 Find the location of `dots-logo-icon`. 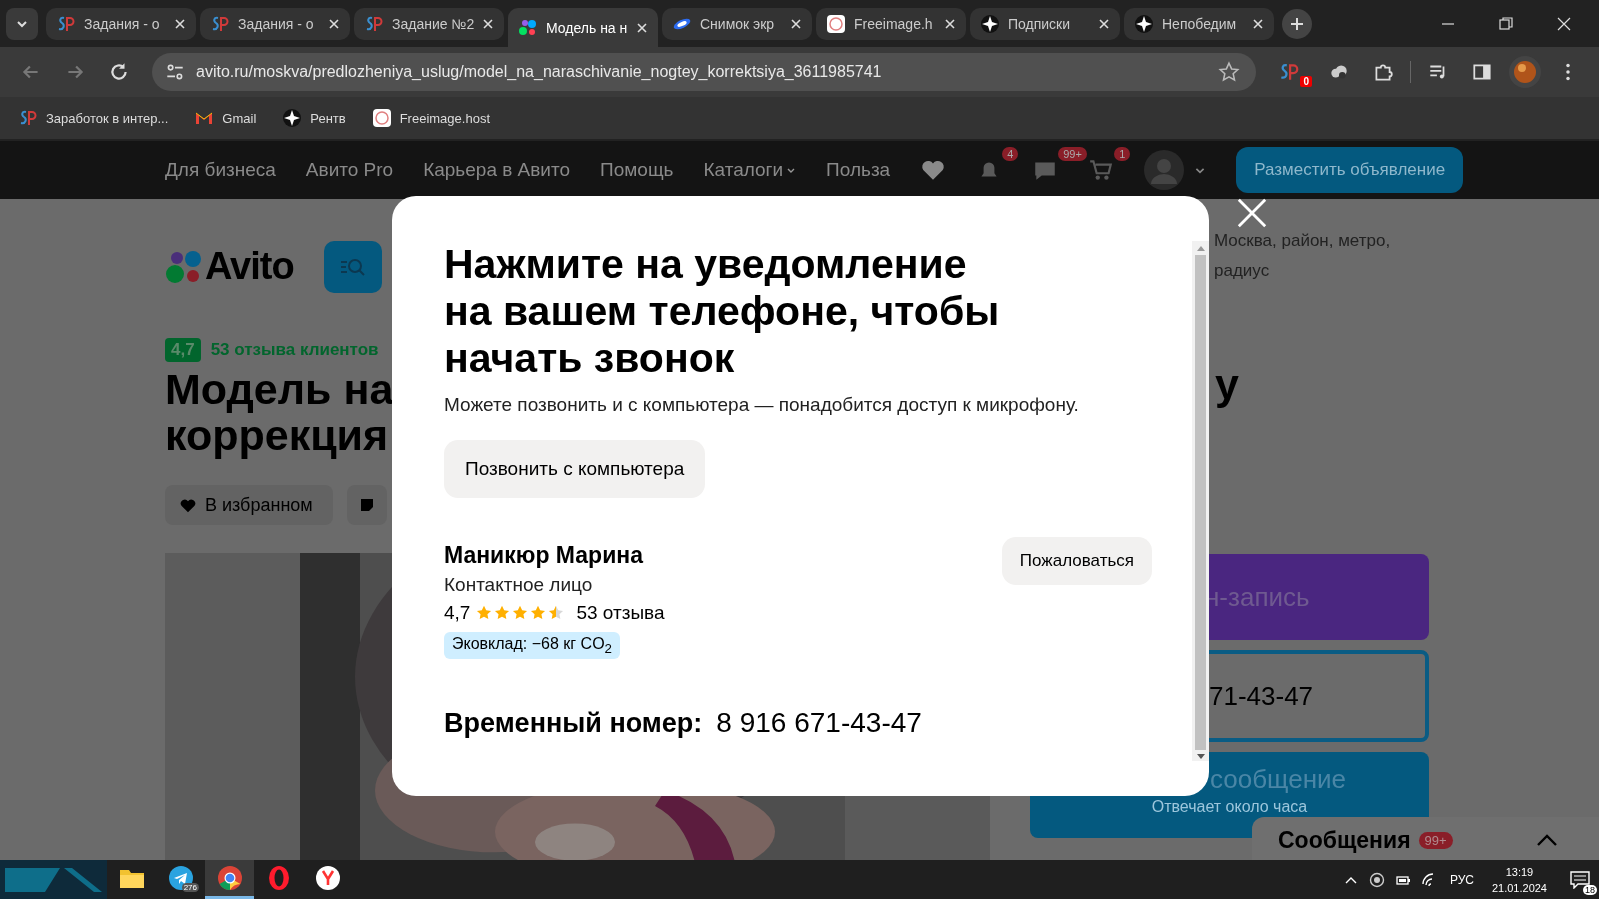

dots-logo-icon is located at coordinates (528, 27).